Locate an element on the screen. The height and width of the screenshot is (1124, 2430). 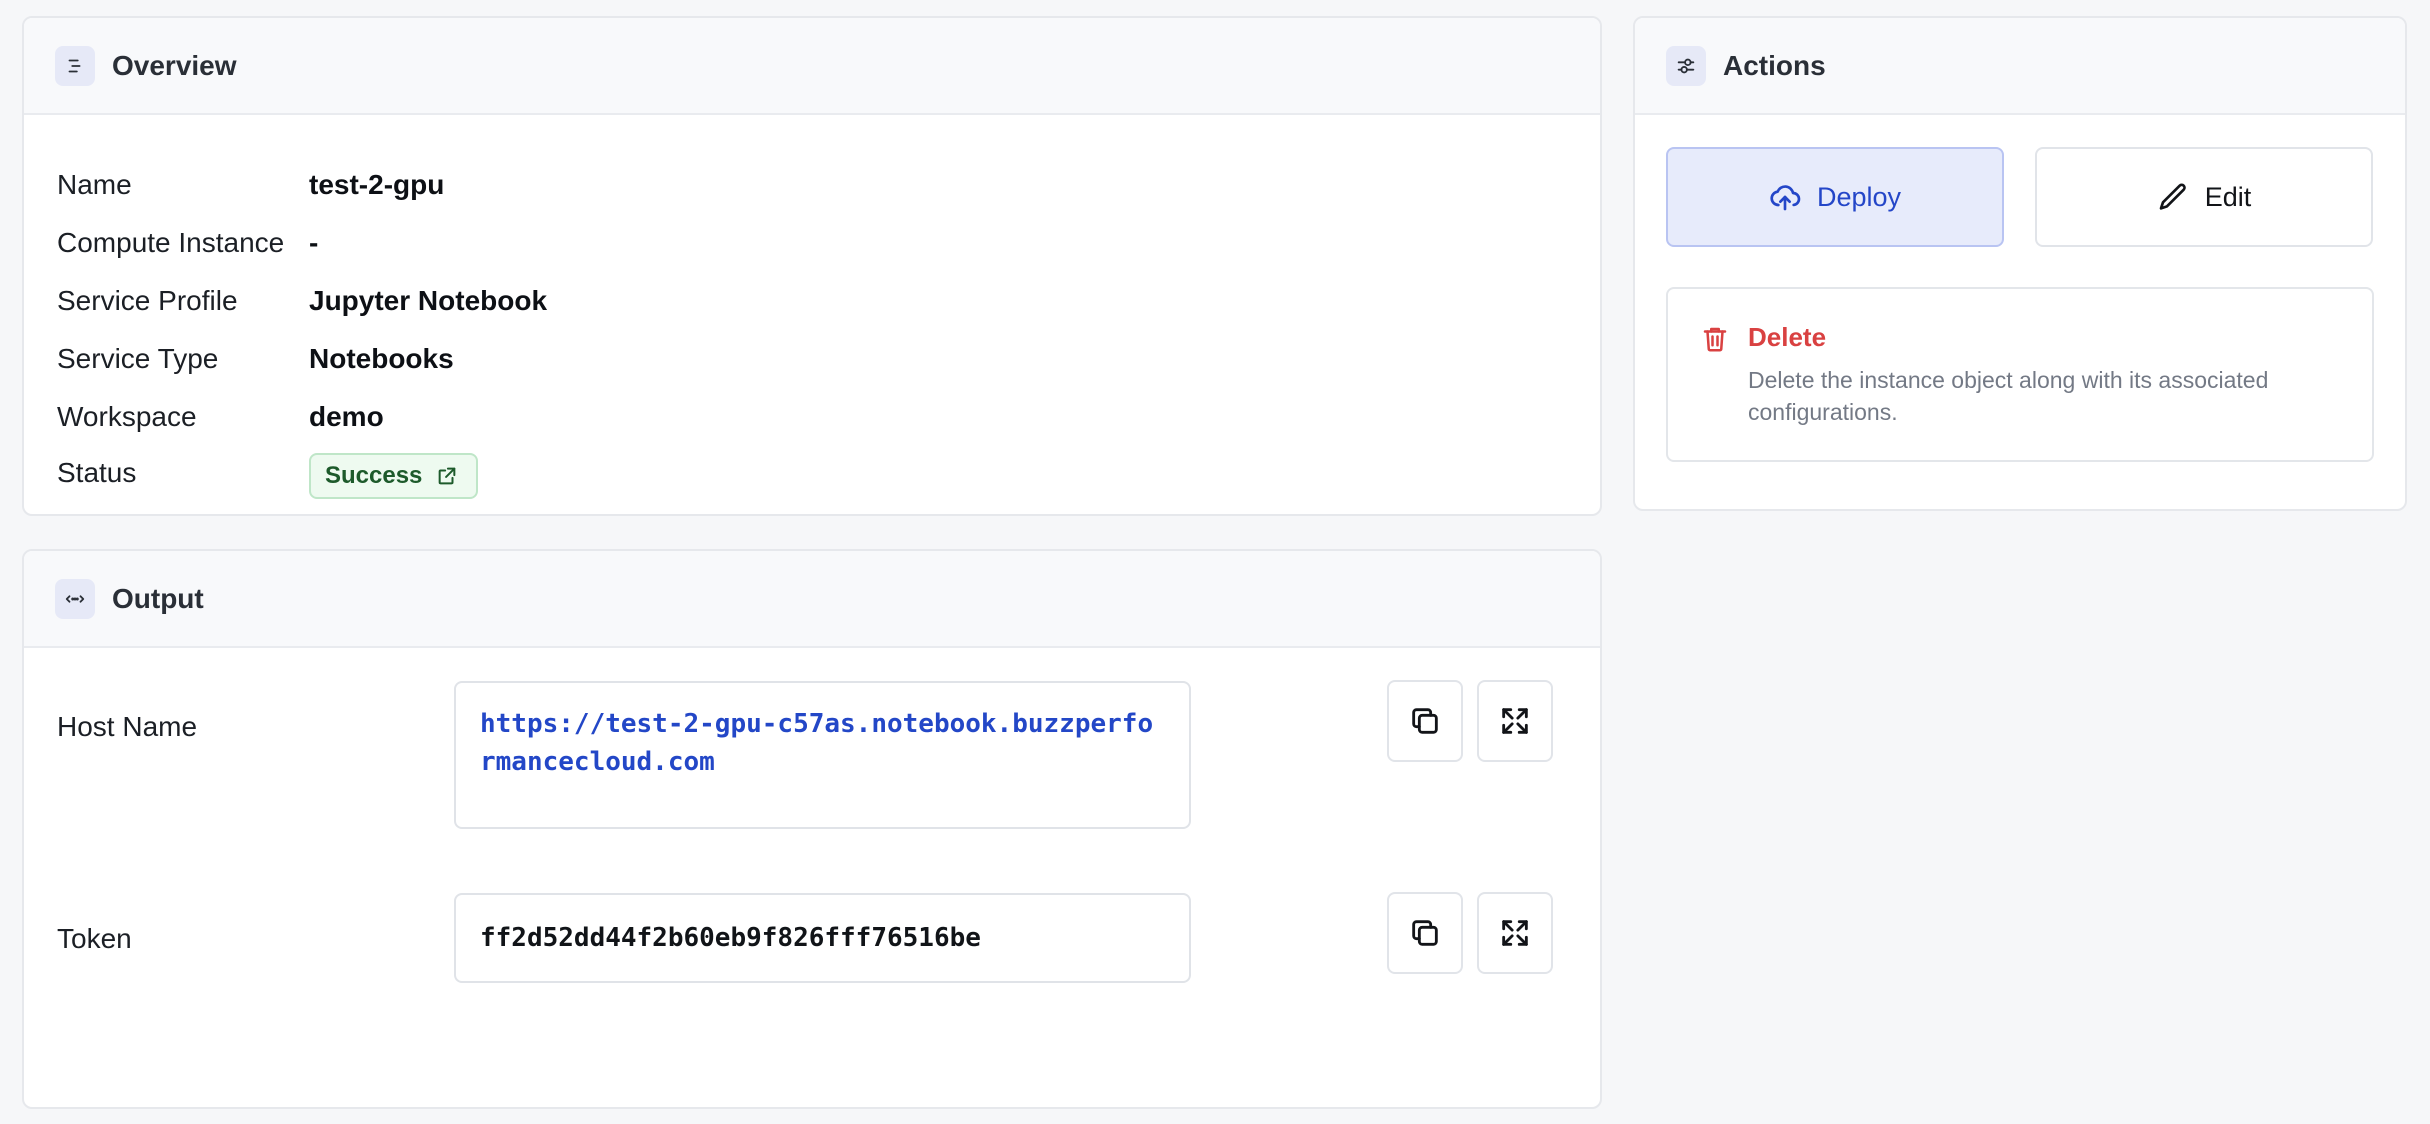
trash-icon is located at coordinates (1715, 339).